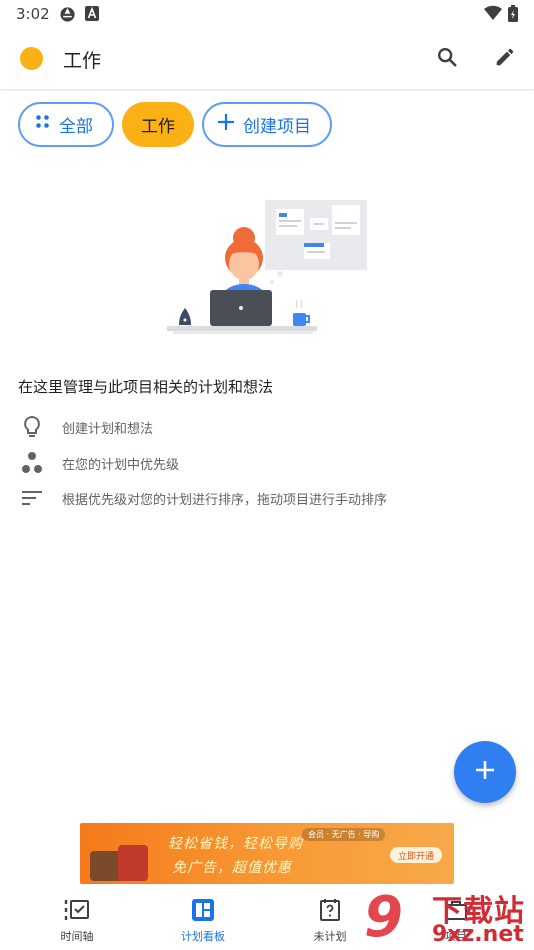 The height and width of the screenshot is (950, 534). I want to click on empty-state-illustration, so click(266, 267).